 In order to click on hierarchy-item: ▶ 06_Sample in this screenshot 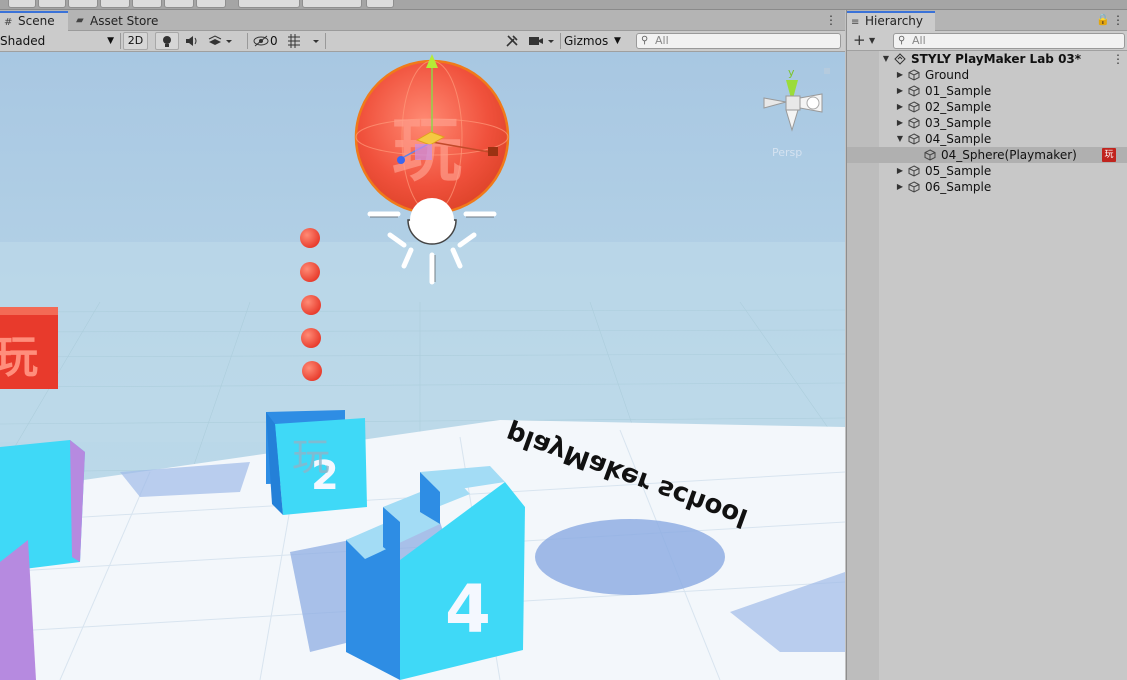, I will do `click(987, 187)`.